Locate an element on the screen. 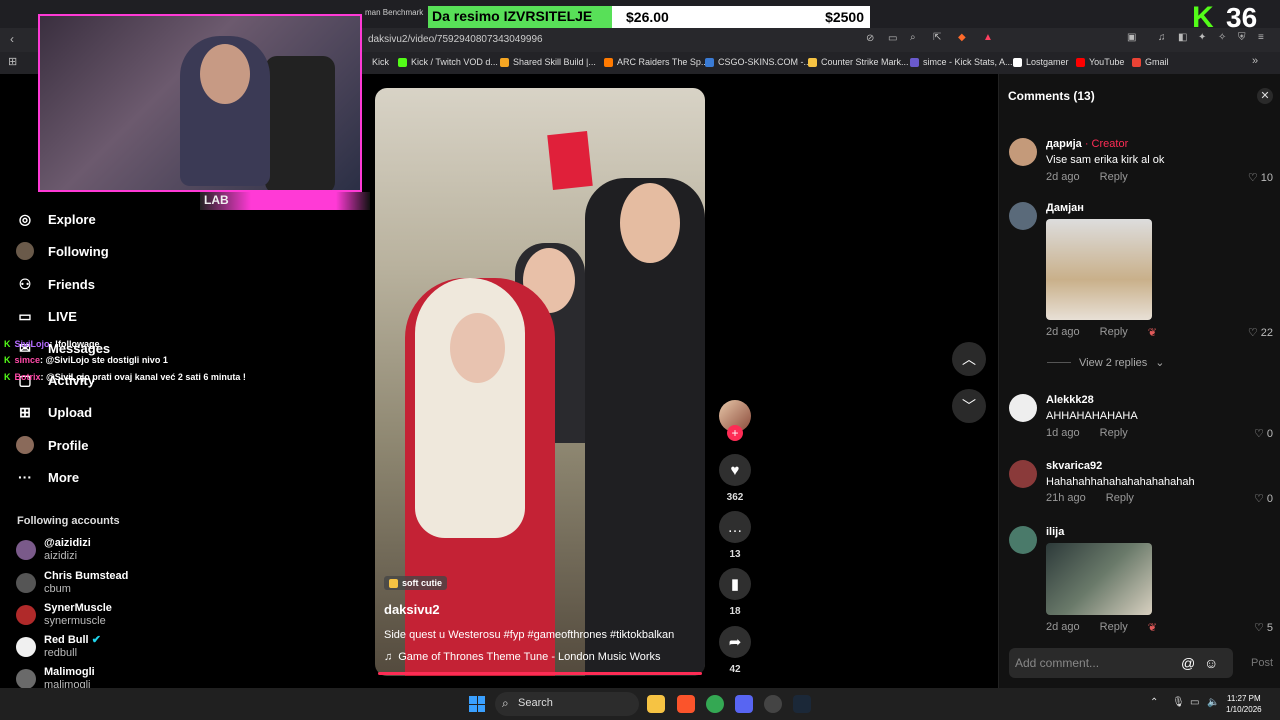  share-arrow-icon: ➦ is located at coordinates (735, 642).